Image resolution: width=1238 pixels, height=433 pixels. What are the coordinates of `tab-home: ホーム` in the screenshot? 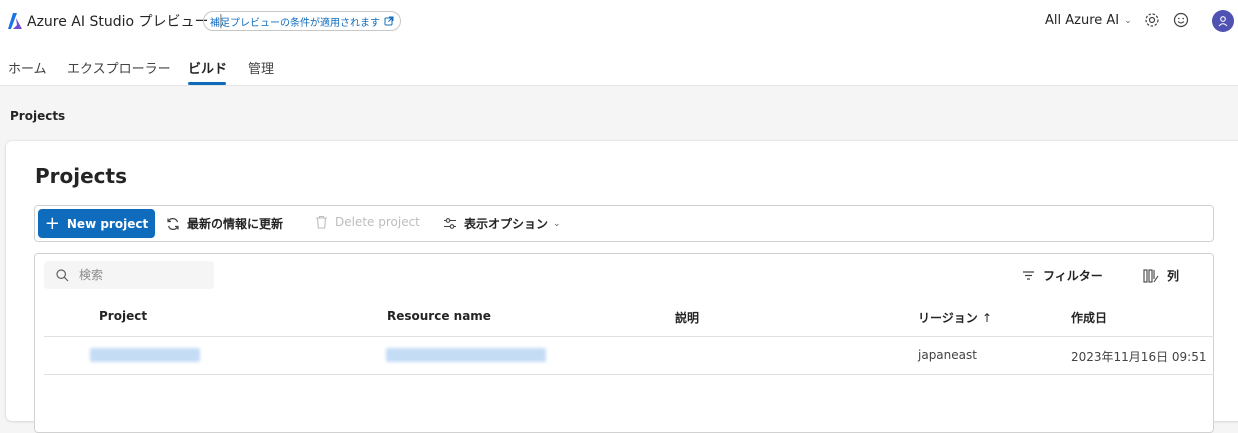 It's located at (27, 67).